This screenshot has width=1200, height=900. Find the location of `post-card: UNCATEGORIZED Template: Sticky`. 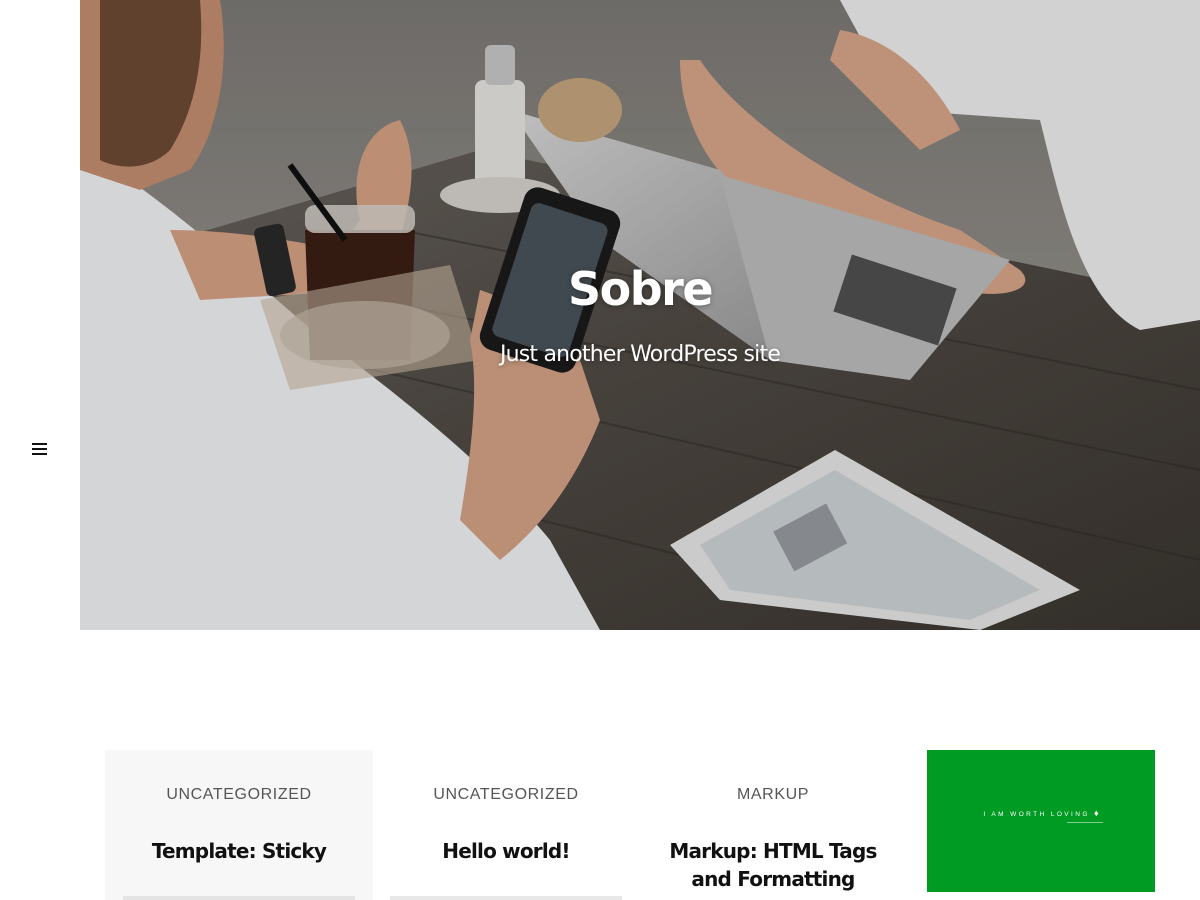

post-card: UNCATEGORIZED Template: Sticky is located at coordinates (239, 825).